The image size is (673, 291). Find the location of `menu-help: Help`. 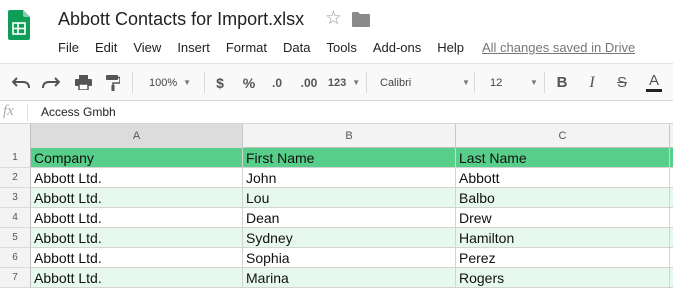

menu-help: Help is located at coordinates (450, 47).